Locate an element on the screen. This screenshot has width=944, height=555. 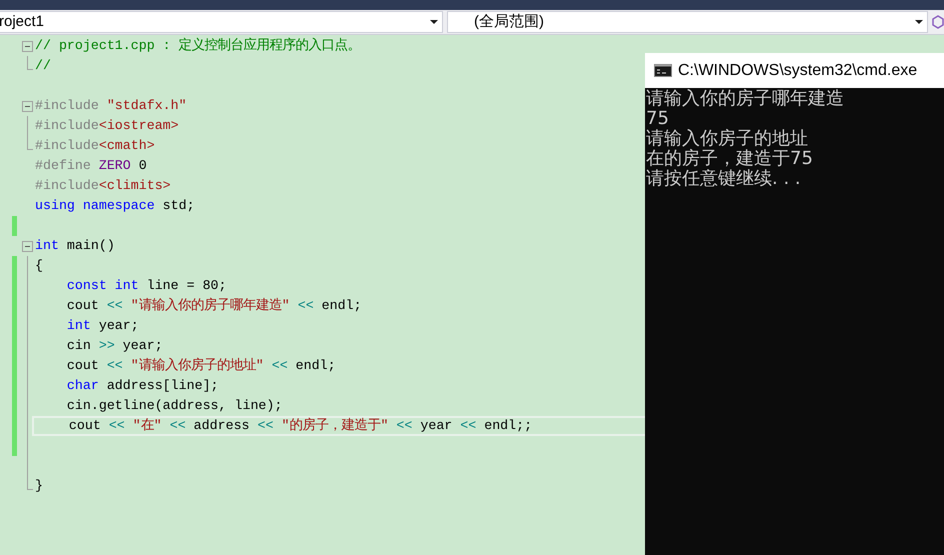
code-line: #define ZERO 0 is located at coordinates (90, 166).